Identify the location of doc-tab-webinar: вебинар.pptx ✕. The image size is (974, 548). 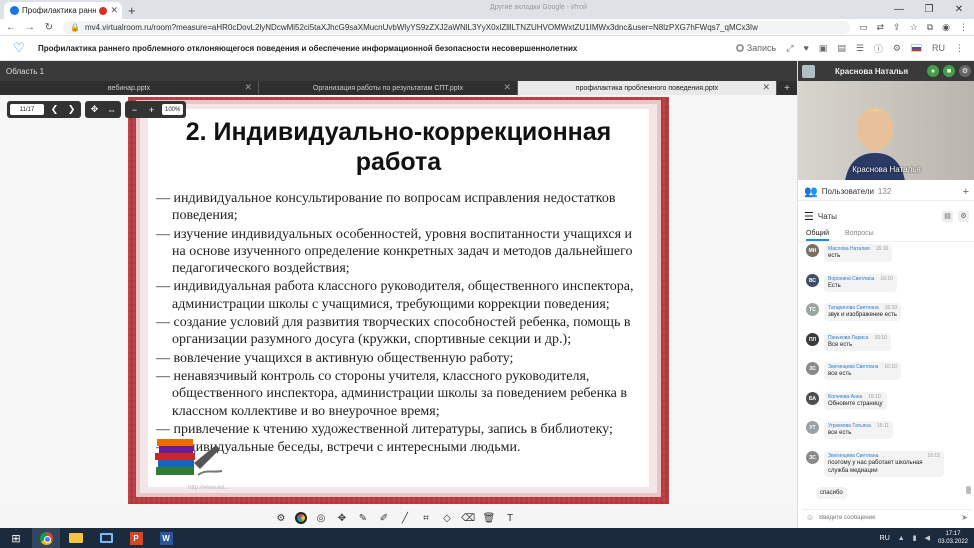
(129, 88).